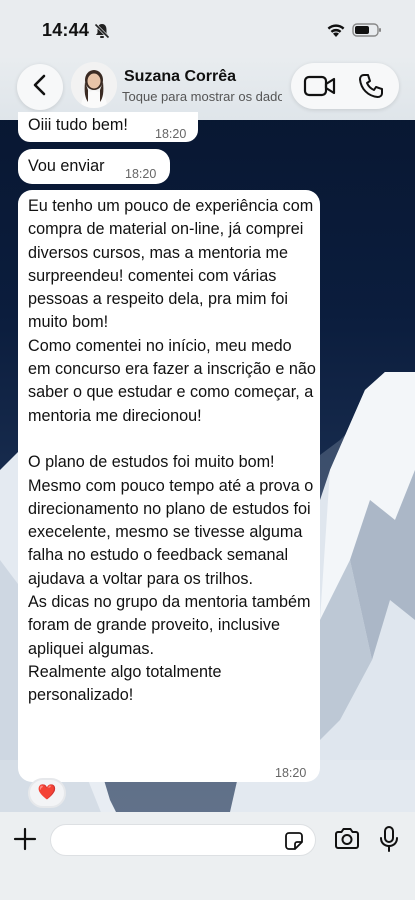  Describe the element at coordinates (180, 77) in the screenshot. I see `contact-name: Suzana Corrêa` at that location.